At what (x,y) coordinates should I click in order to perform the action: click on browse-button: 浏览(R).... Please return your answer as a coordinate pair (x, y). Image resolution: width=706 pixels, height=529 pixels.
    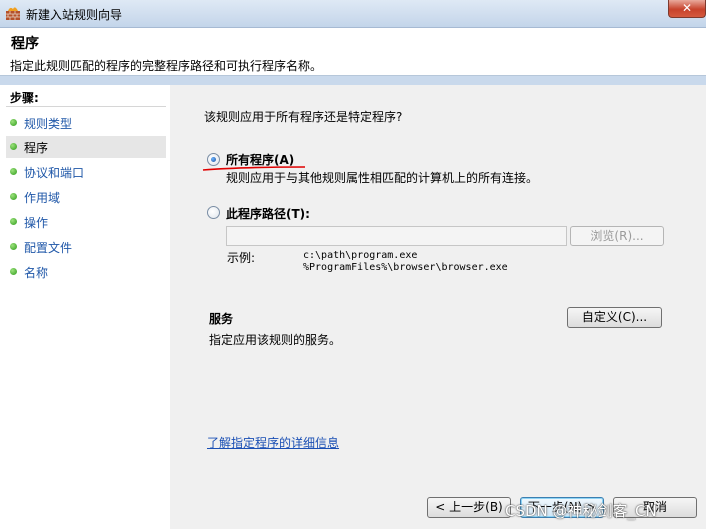
    Looking at the image, I should click on (617, 236).